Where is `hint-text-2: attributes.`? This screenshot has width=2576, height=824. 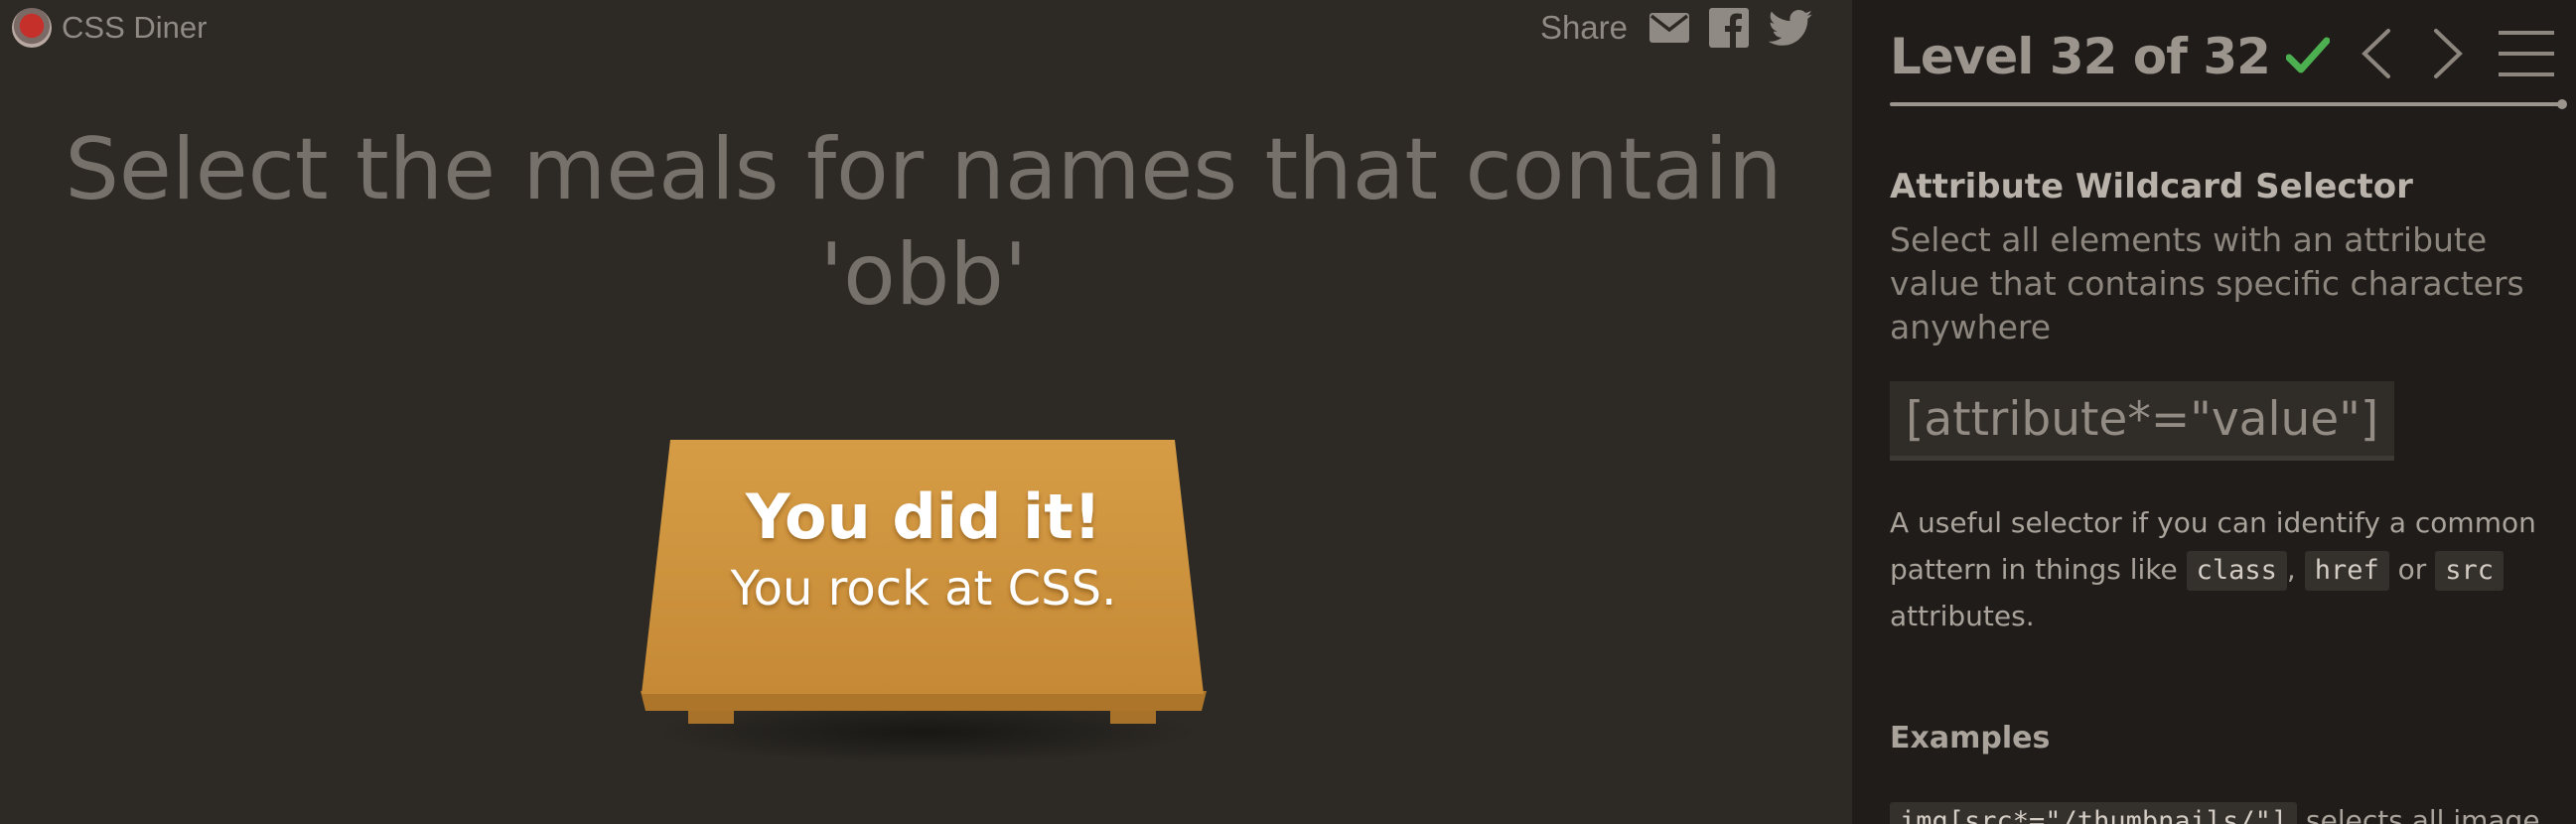
hint-text-2: attributes. is located at coordinates (1963, 616).